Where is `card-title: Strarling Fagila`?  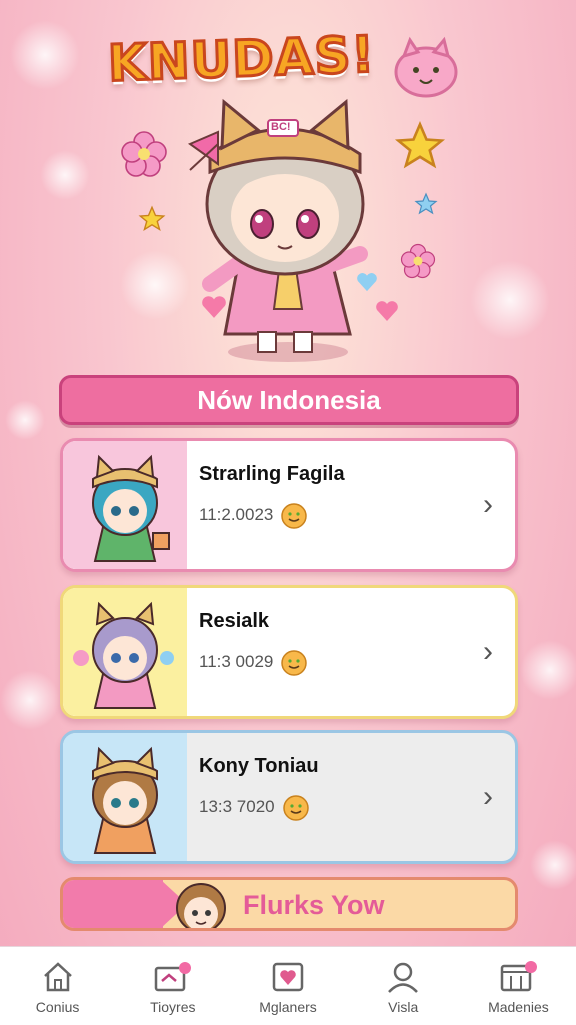 card-title: Strarling Fagila is located at coordinates (272, 474).